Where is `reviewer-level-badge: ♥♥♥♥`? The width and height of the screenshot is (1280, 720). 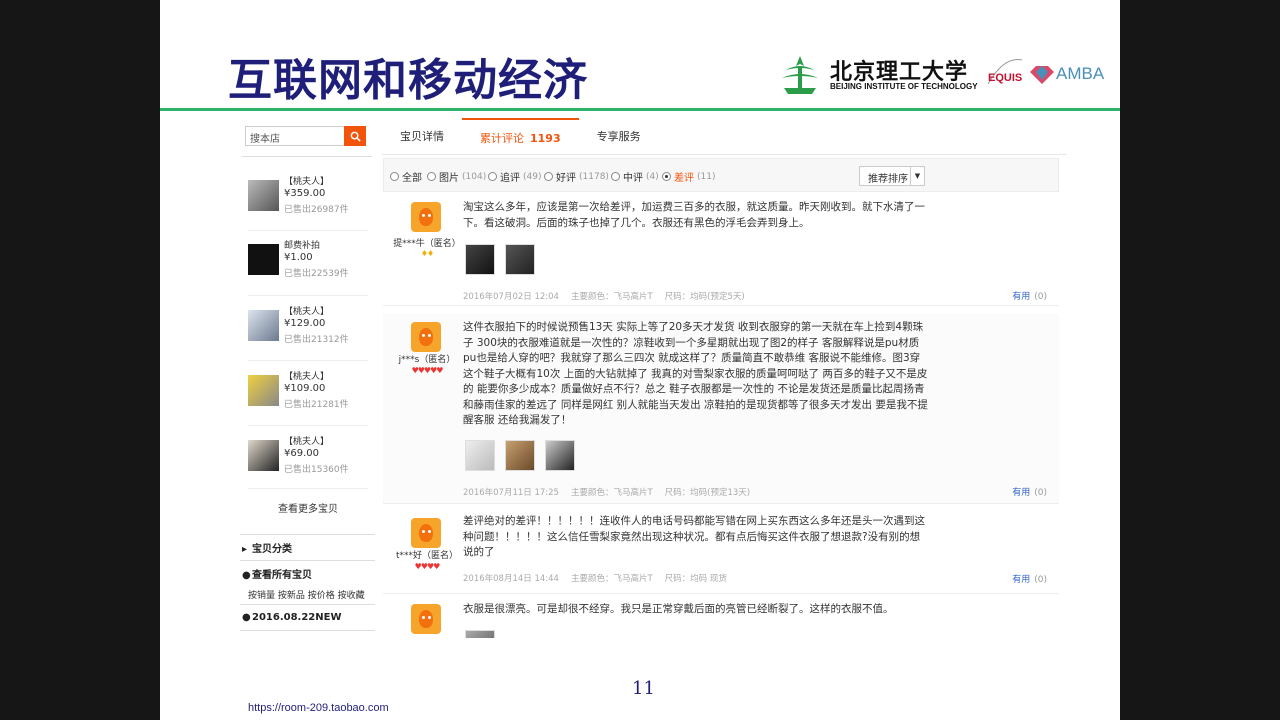 reviewer-level-badge: ♥♥♥♥ is located at coordinates (427, 566).